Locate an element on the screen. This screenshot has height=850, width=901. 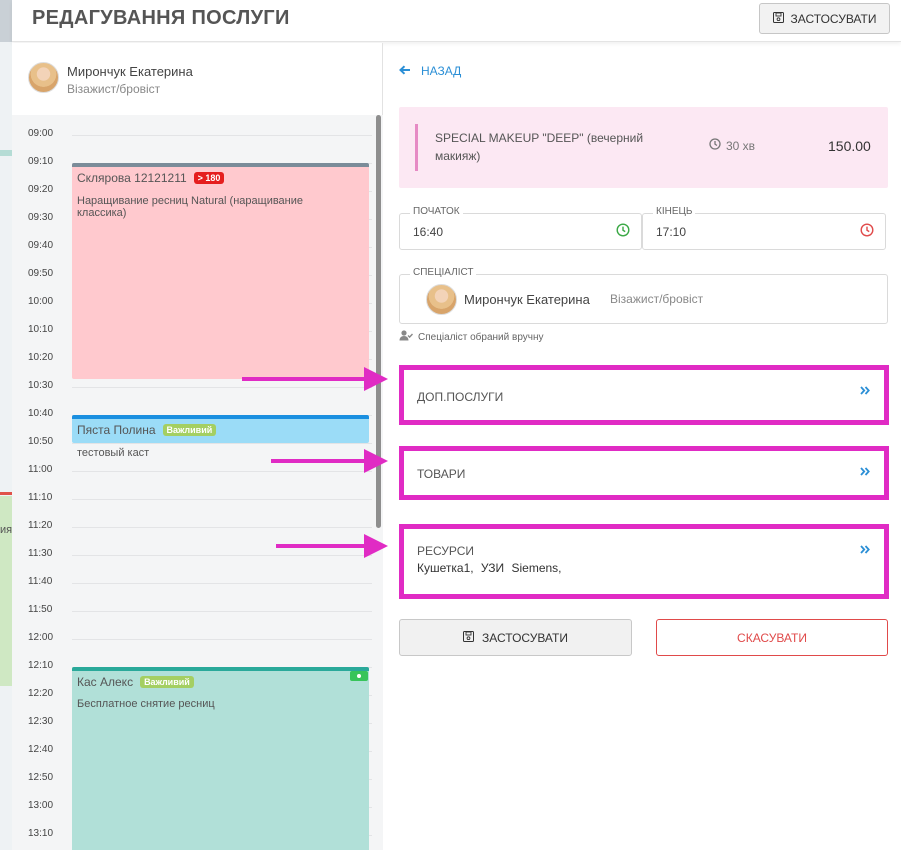
header-apply-button: ЗАСТОСУВАТИ is located at coordinates (824, 18).